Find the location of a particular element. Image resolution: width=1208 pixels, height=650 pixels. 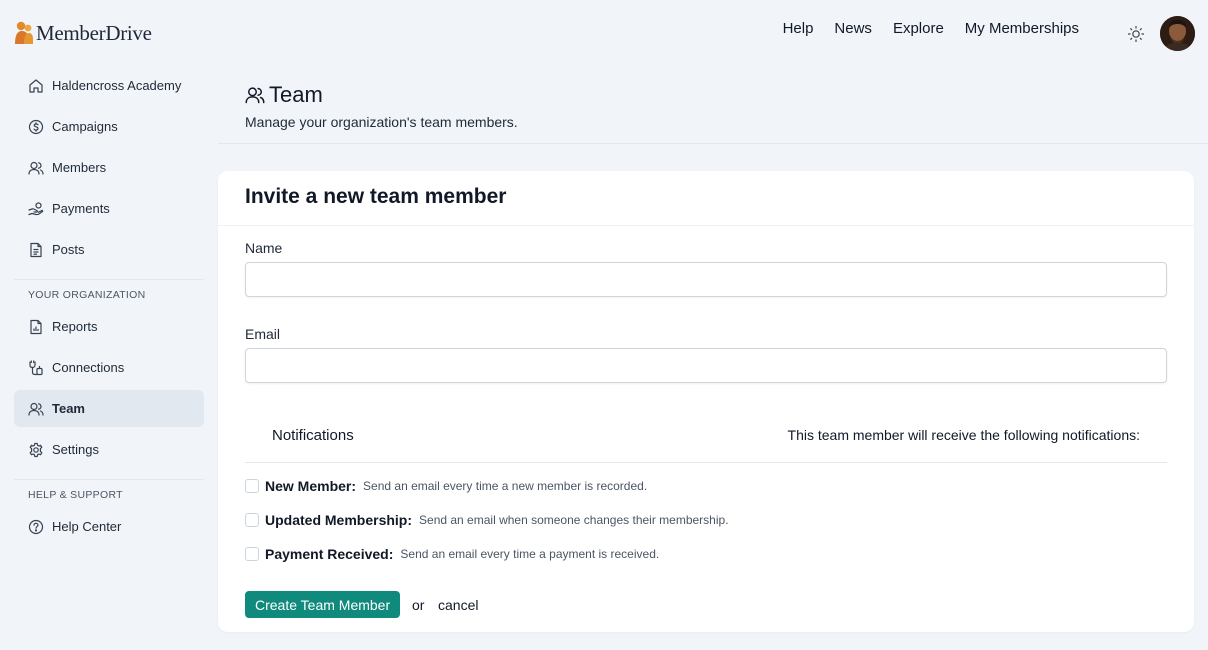

sidebar-item-help-center: Help Center is located at coordinates (109, 526).